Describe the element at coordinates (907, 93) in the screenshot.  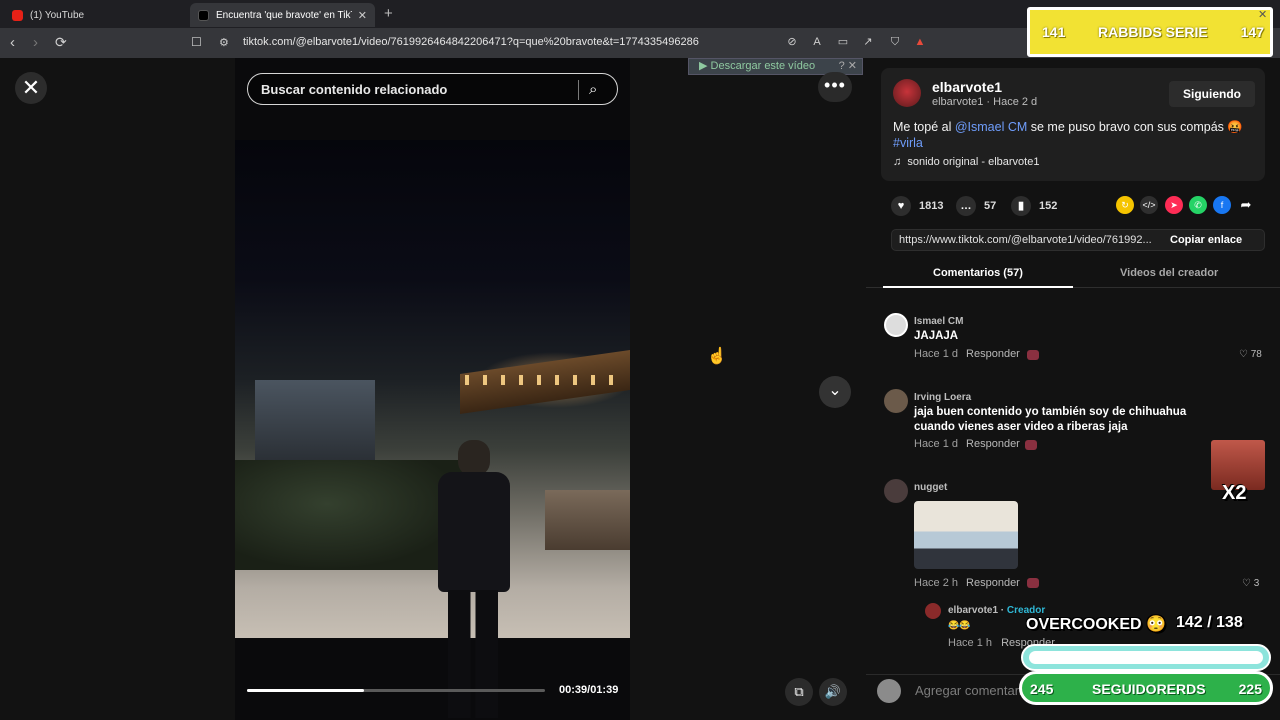
I see `author-avatar` at that location.